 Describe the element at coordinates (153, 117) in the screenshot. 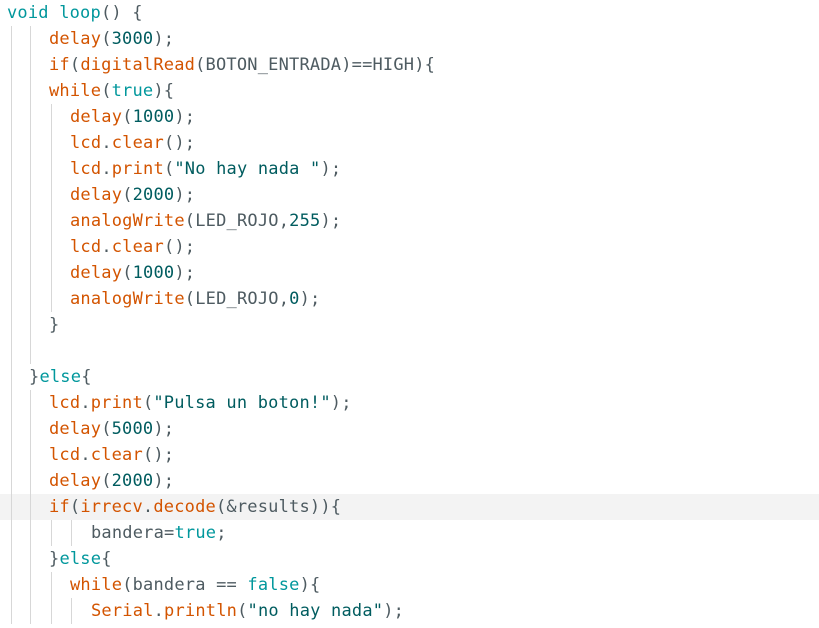

I see `code-token: 1000` at that location.